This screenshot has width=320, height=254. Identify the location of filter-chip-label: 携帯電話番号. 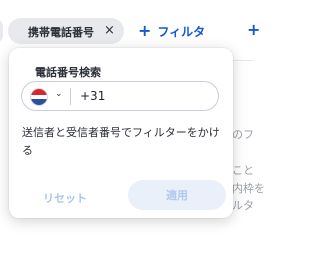
(61, 32).